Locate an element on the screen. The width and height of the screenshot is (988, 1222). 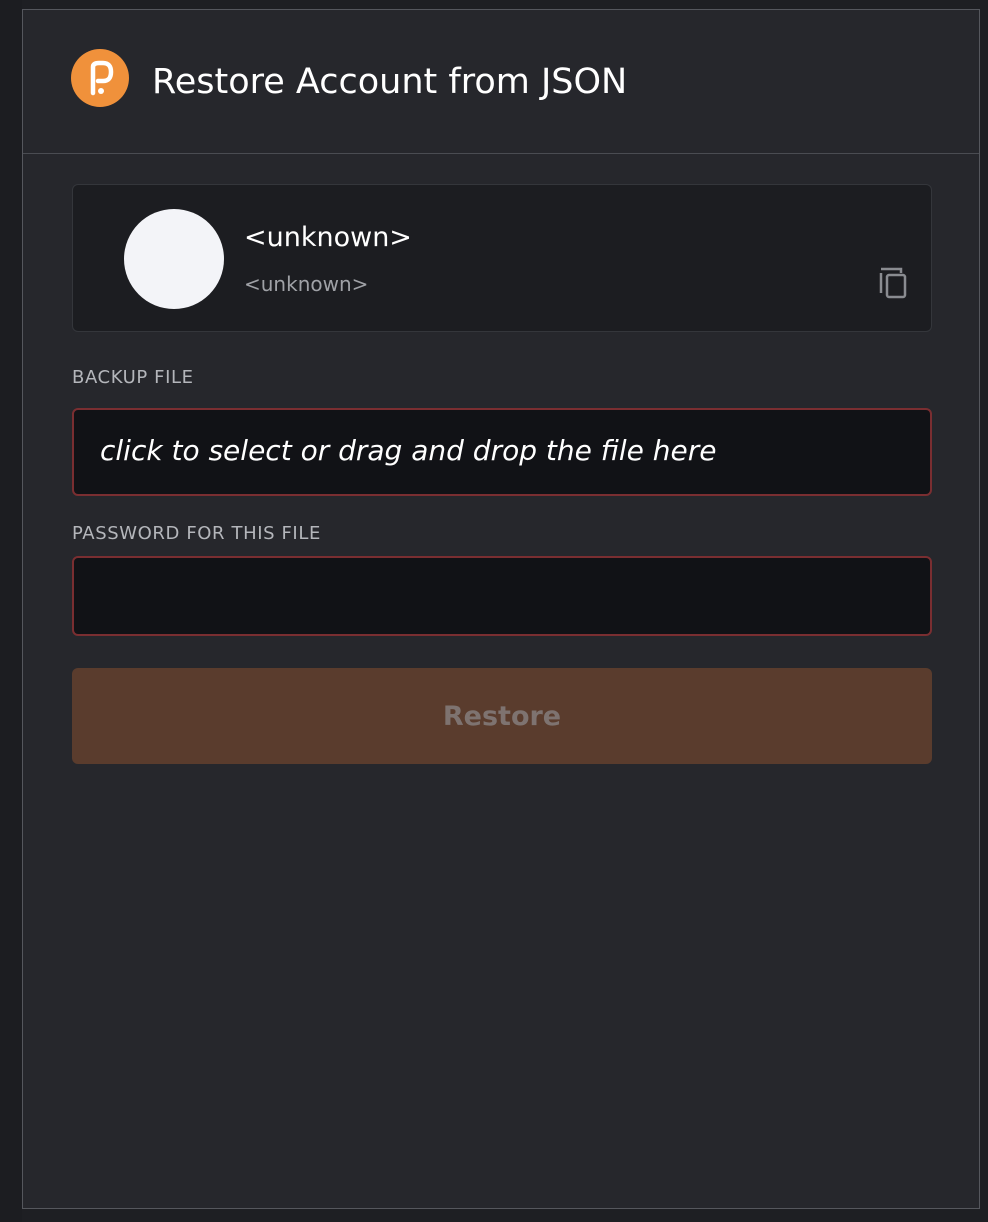
account-avatar is located at coordinates (174, 259).